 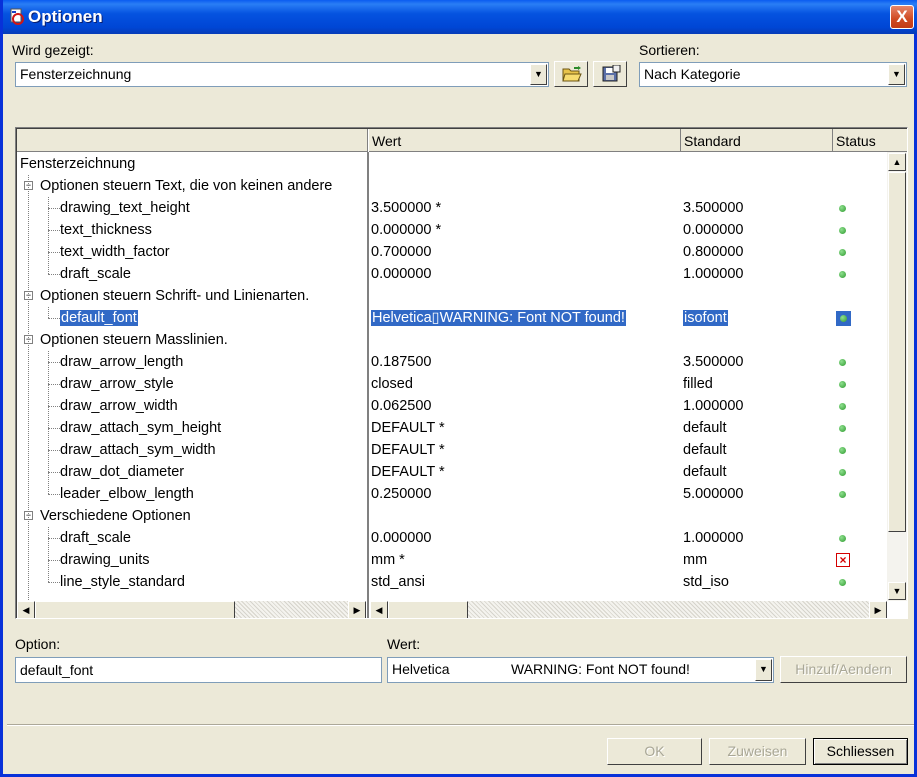 What do you see at coordinates (628, 609) in the screenshot?
I see `values-horizontal-scrollbar: ◀ ▶` at bounding box center [628, 609].